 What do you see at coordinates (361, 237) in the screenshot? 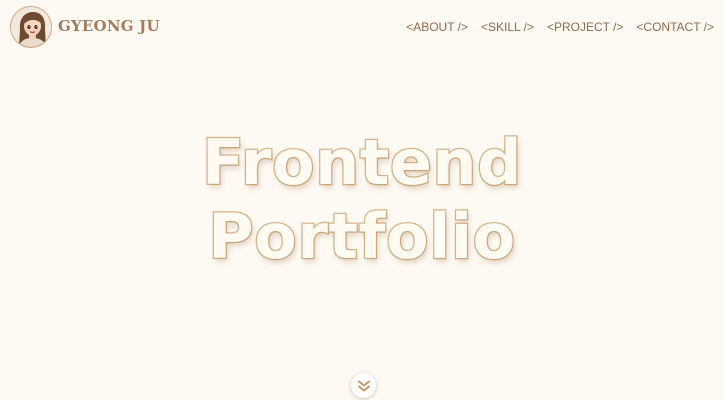
I see `hero-title-line-2: Portfolio` at bounding box center [361, 237].